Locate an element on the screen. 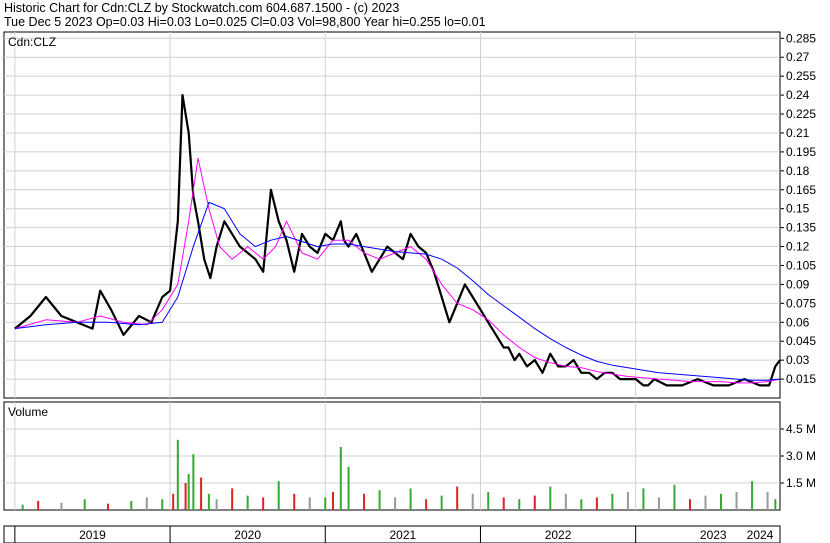 The image size is (830, 543). price-tick-label: 0.255 is located at coordinates (801, 76).